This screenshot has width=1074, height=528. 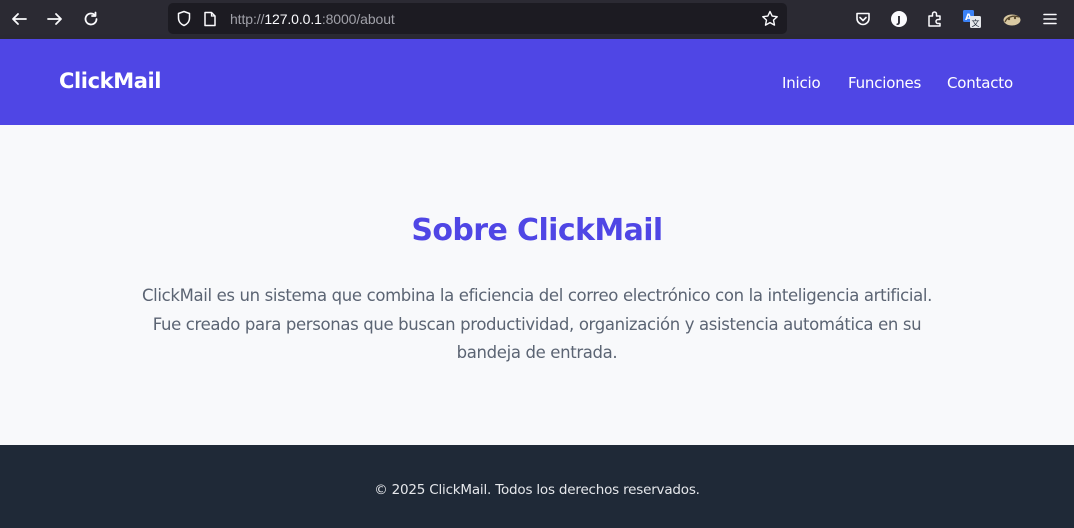 What do you see at coordinates (110, 81) in the screenshot?
I see `brand-logo: ClickMail` at bounding box center [110, 81].